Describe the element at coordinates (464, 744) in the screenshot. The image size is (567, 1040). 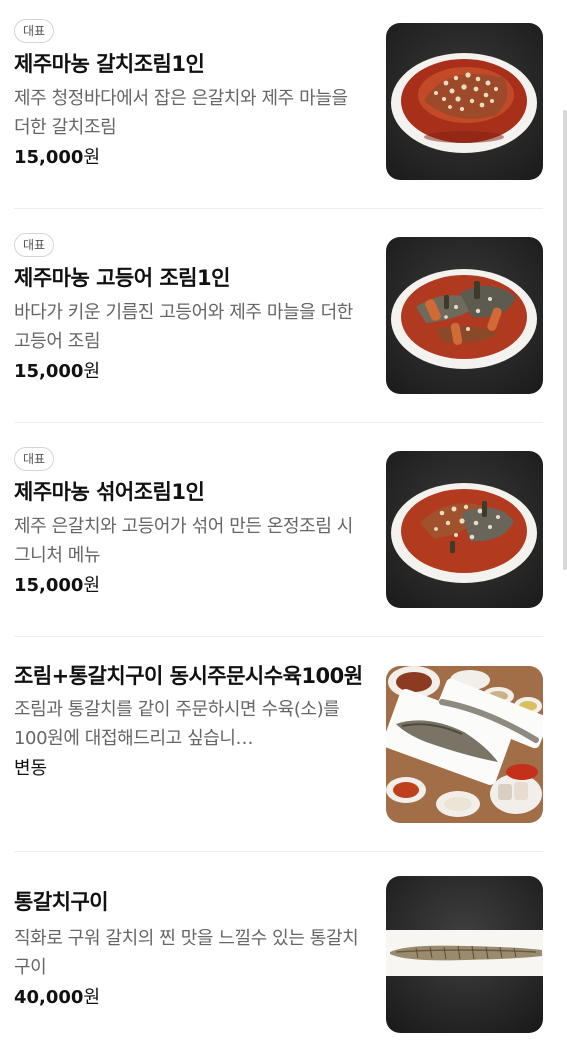
I see `table-spread-photo-icon` at that location.